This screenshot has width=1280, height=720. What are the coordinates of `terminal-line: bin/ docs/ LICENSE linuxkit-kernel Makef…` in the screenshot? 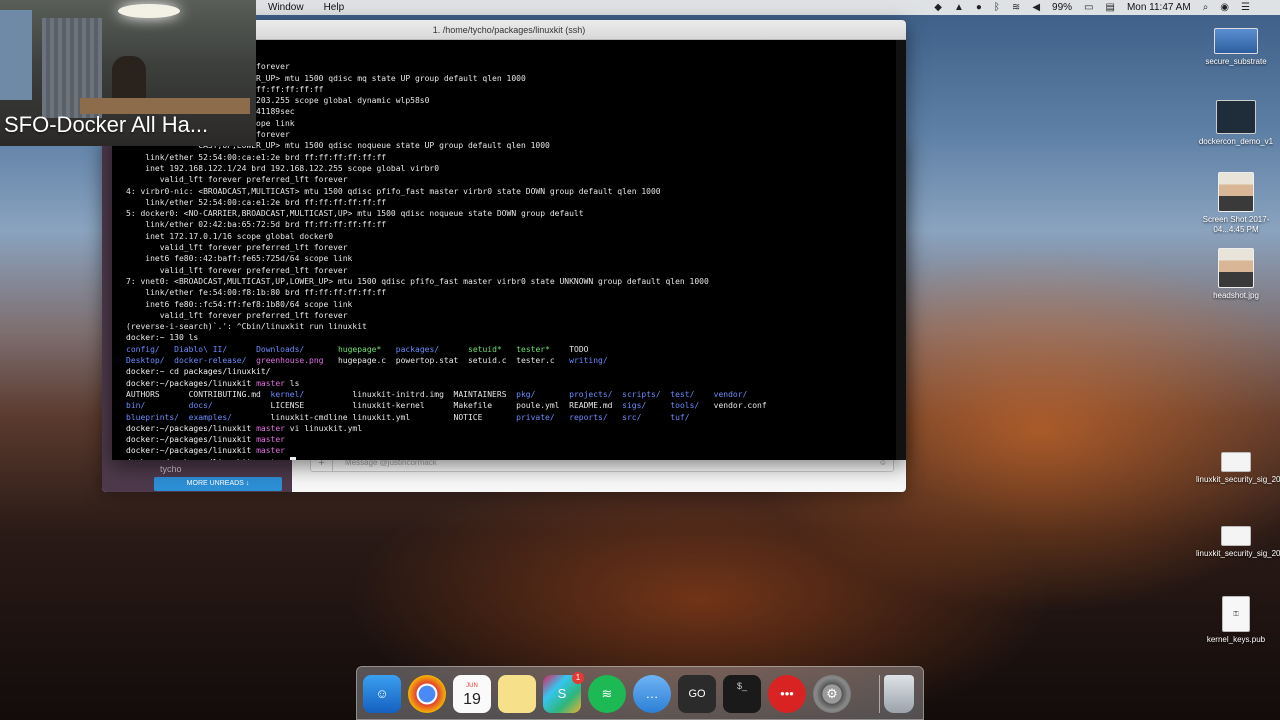 It's located at (446, 406).